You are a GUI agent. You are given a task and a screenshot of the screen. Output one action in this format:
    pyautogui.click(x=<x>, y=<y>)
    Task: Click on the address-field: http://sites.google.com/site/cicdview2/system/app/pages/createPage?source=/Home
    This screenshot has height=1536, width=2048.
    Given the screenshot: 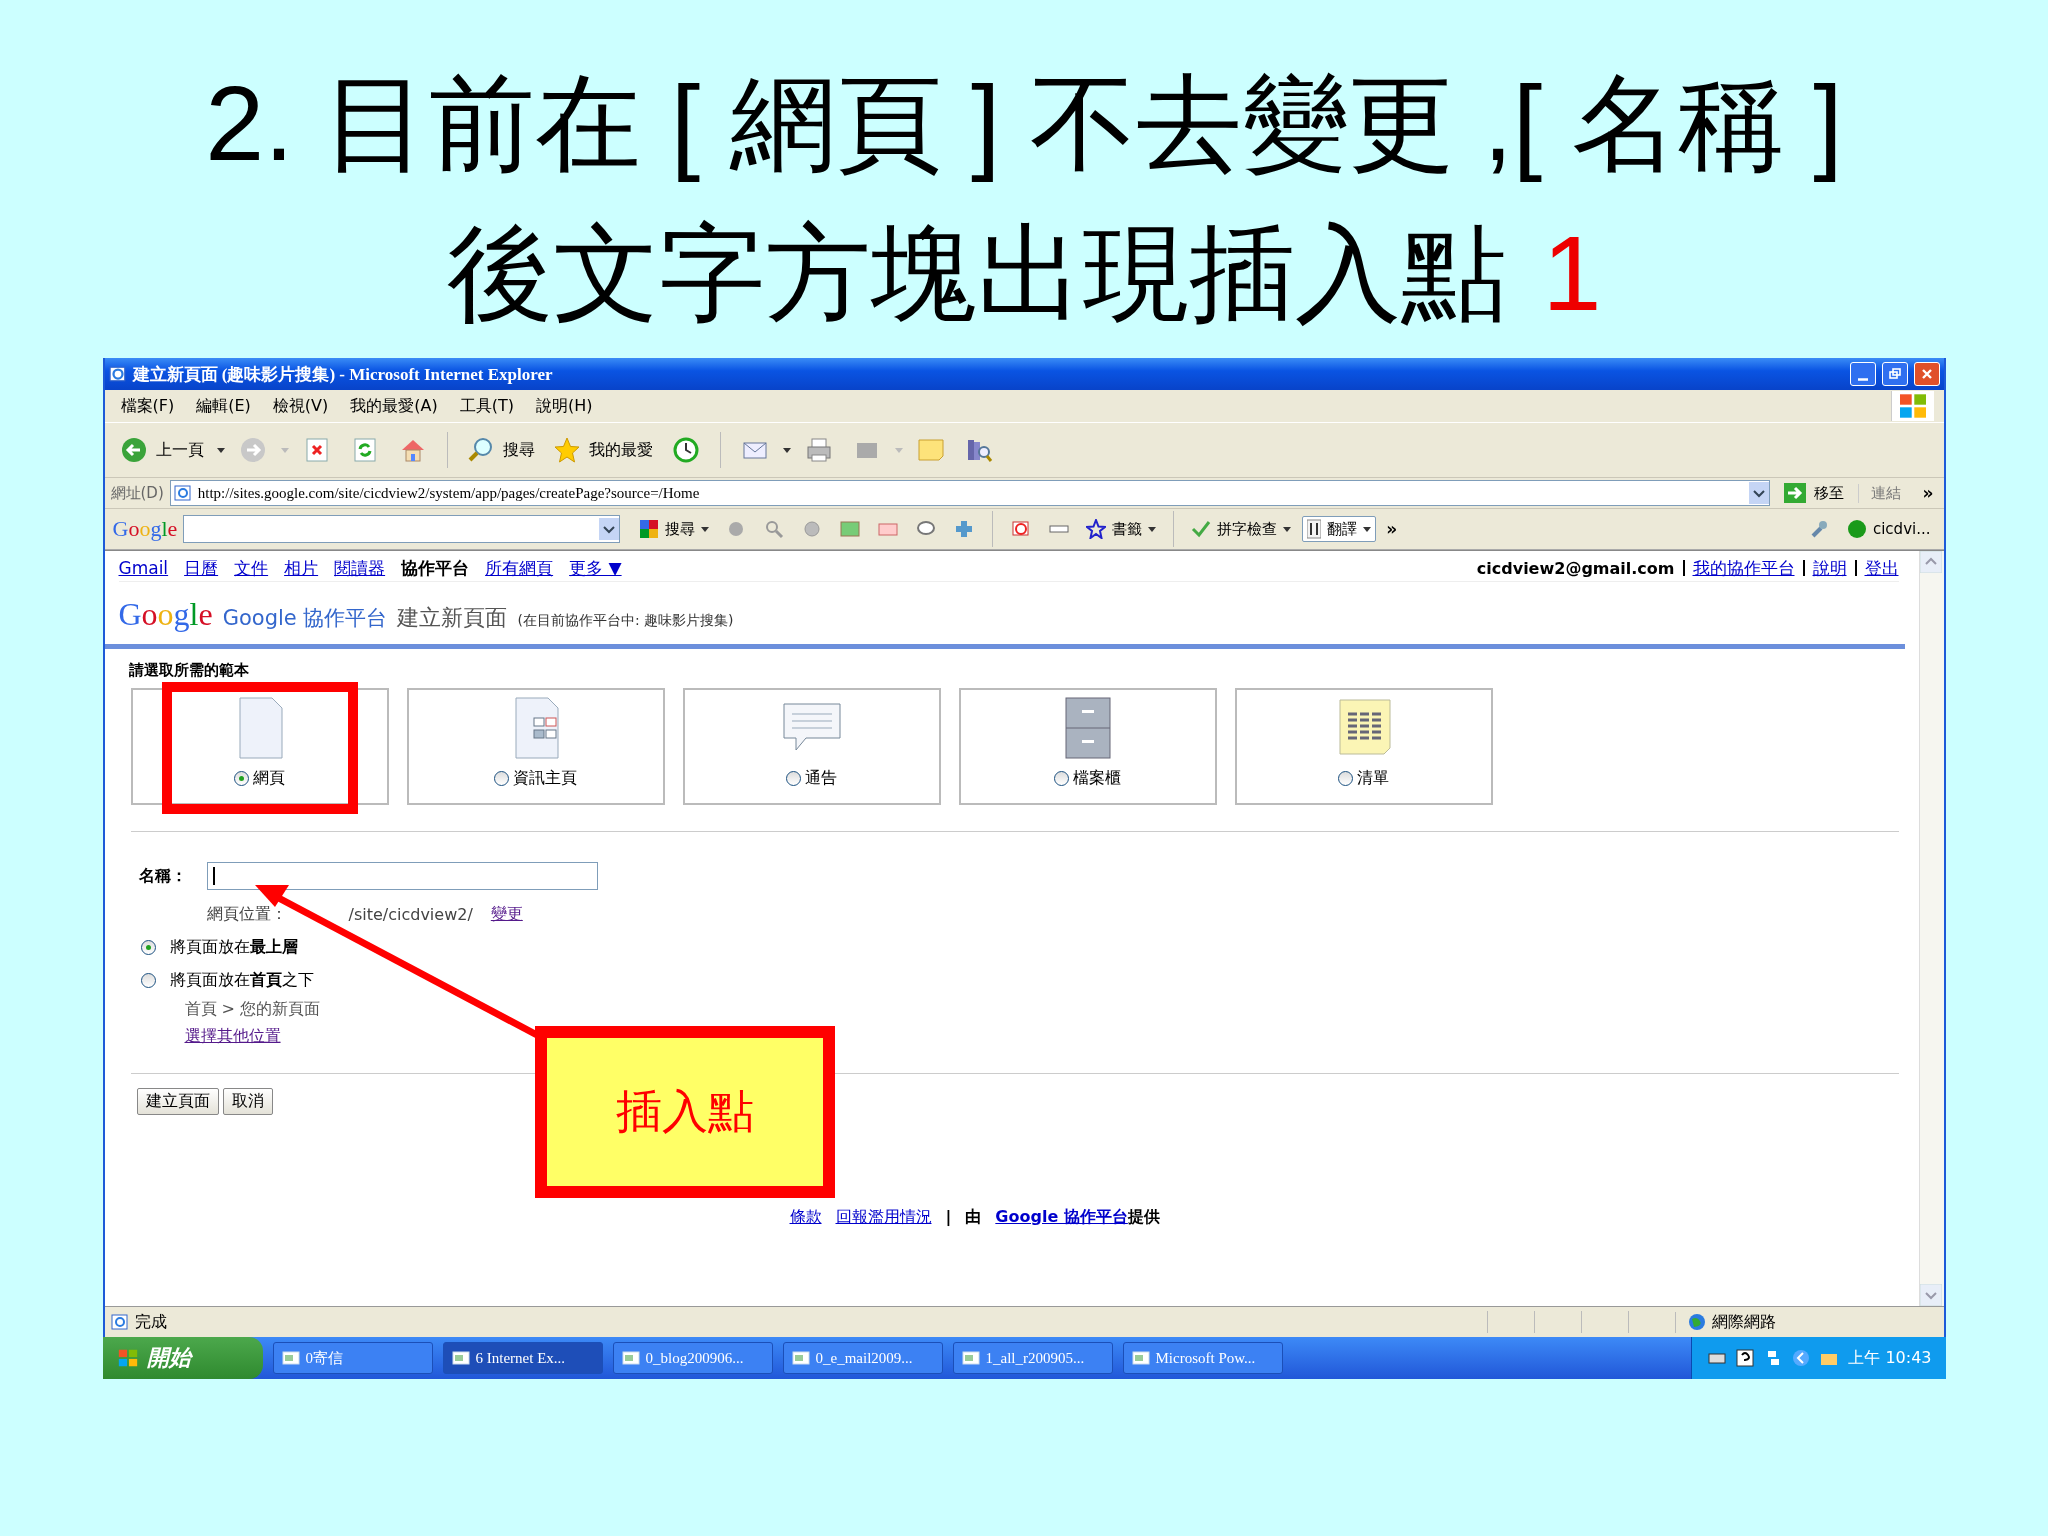 What is the action you would take?
    pyautogui.click(x=969, y=493)
    